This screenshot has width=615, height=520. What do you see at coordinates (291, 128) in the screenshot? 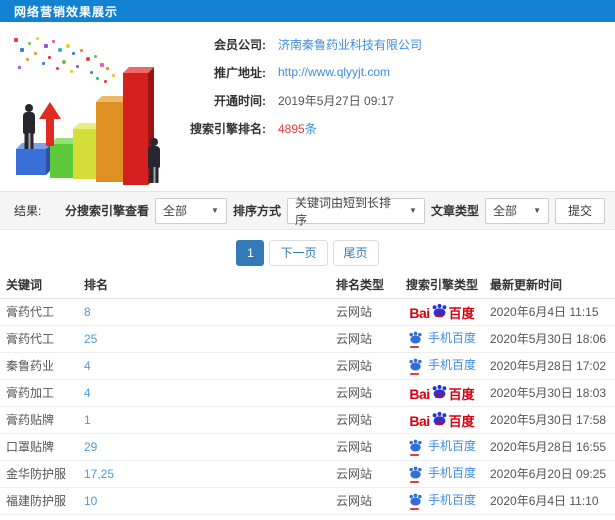
I see `rank-count: 4895` at bounding box center [291, 128].